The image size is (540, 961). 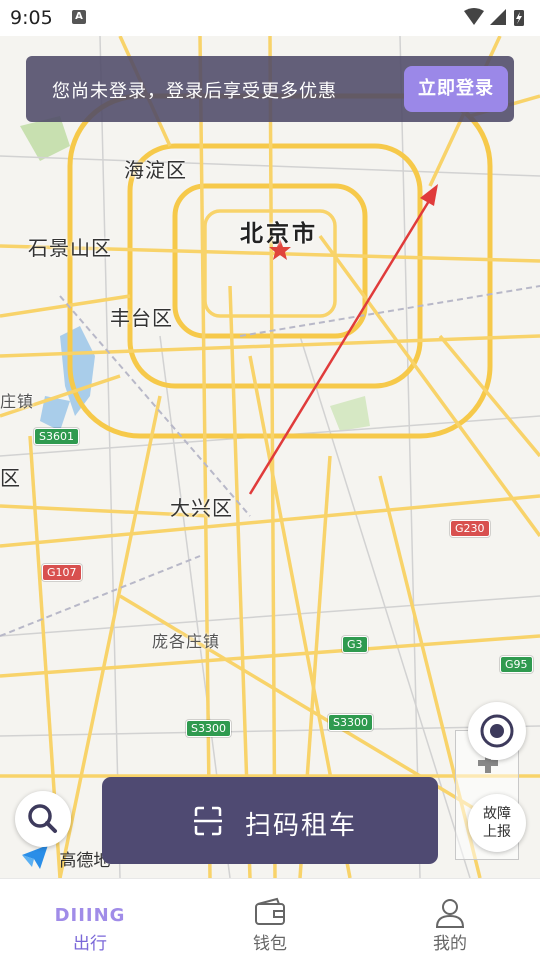 What do you see at coordinates (31, 18) in the screenshot?
I see `status-time: 9:05` at bounding box center [31, 18].